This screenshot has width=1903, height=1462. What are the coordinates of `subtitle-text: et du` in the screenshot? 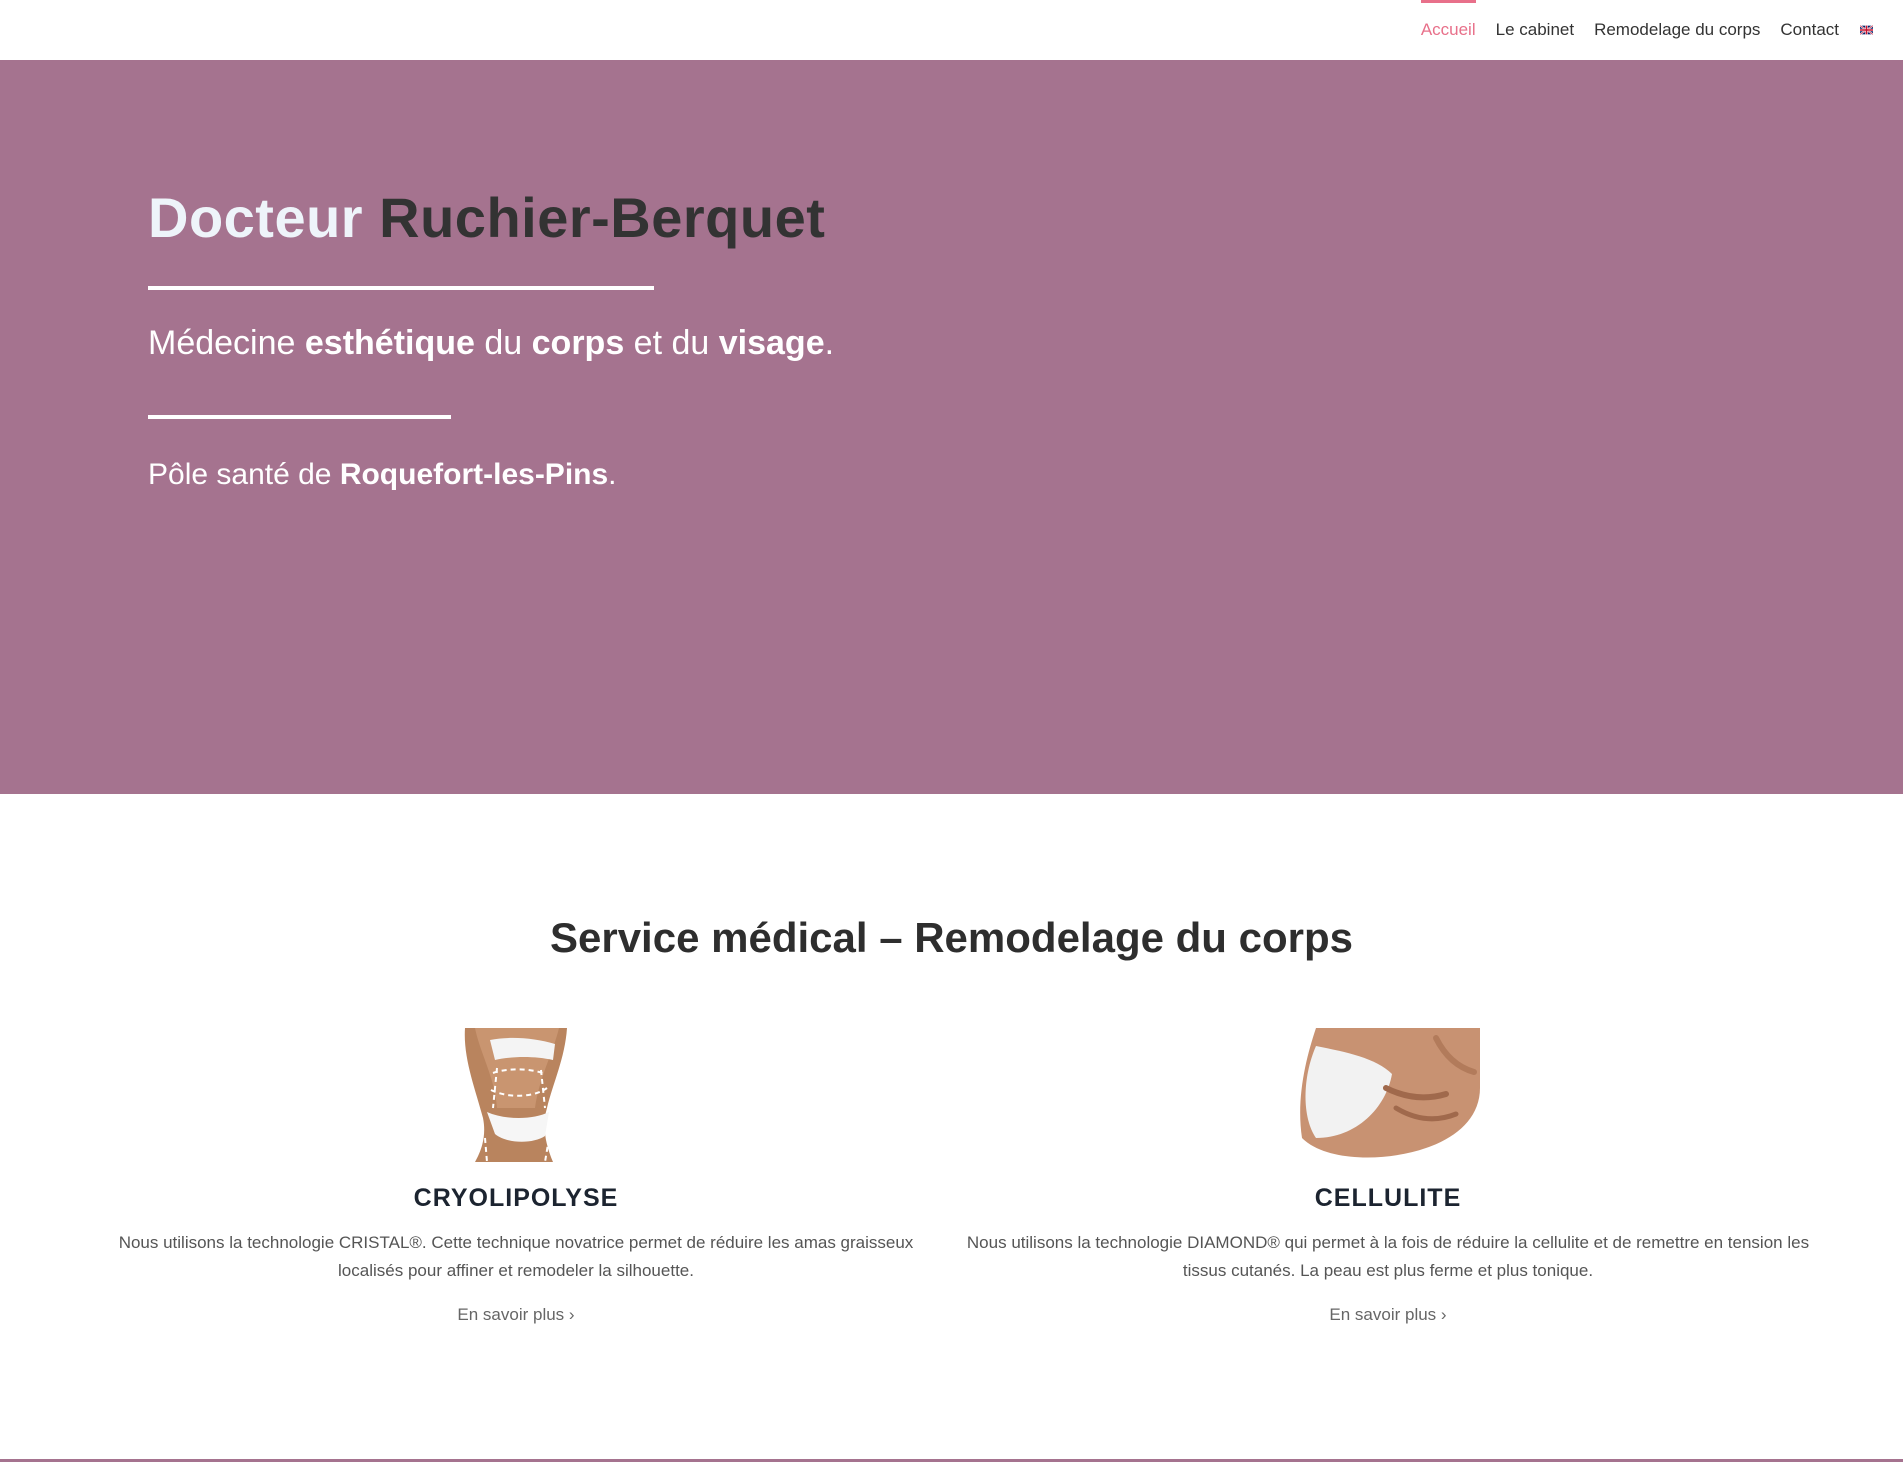 It's located at (671, 343).